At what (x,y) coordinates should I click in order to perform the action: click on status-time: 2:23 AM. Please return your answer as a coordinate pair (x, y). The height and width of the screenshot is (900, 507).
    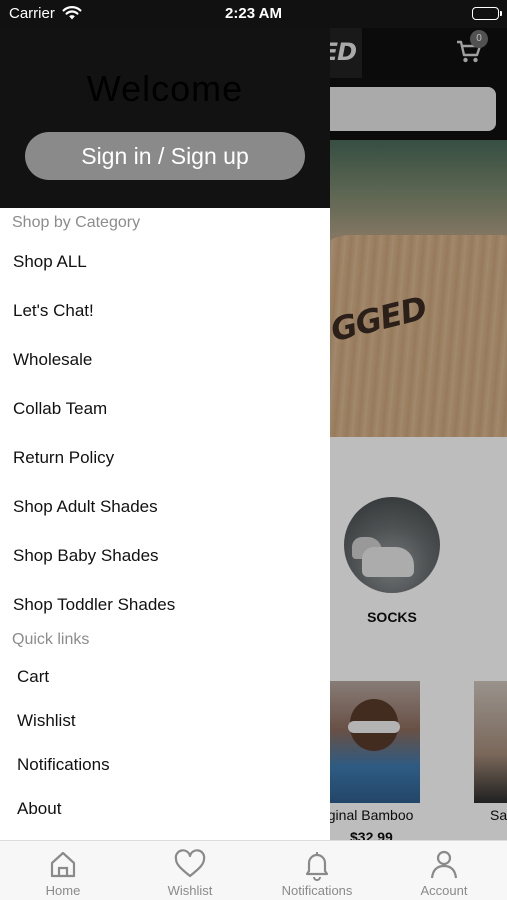
    Looking at the image, I should click on (253, 13).